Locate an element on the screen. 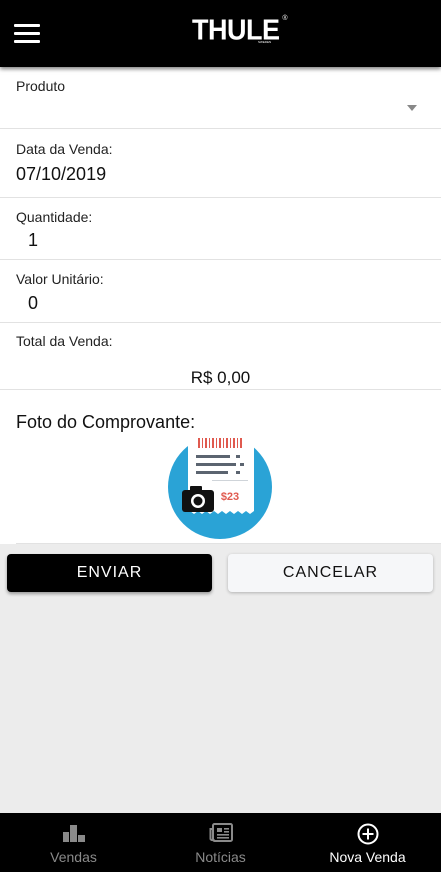 Image resolution: width=441 pixels, height=872 pixels. data-venda-field: Data da Venda: 07/10/2019 is located at coordinates (220, 163).